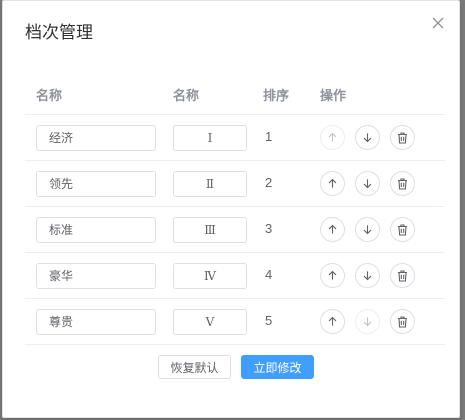 The width and height of the screenshot is (465, 420). Describe the element at coordinates (333, 95) in the screenshot. I see `header-actions: 操作` at that location.